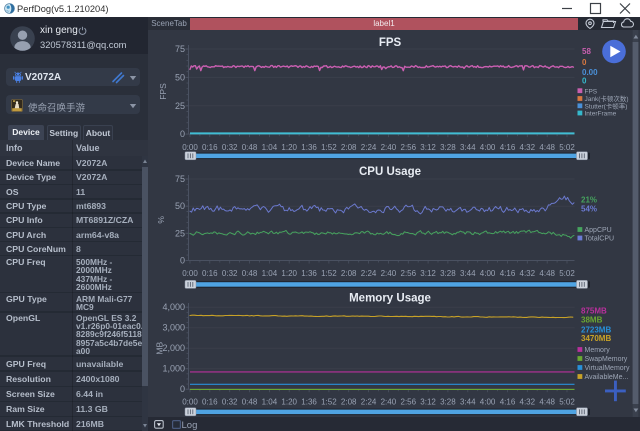  What do you see at coordinates (173, 348) in the screenshot?
I see `svg-text: 2,000` at bounding box center [173, 348].